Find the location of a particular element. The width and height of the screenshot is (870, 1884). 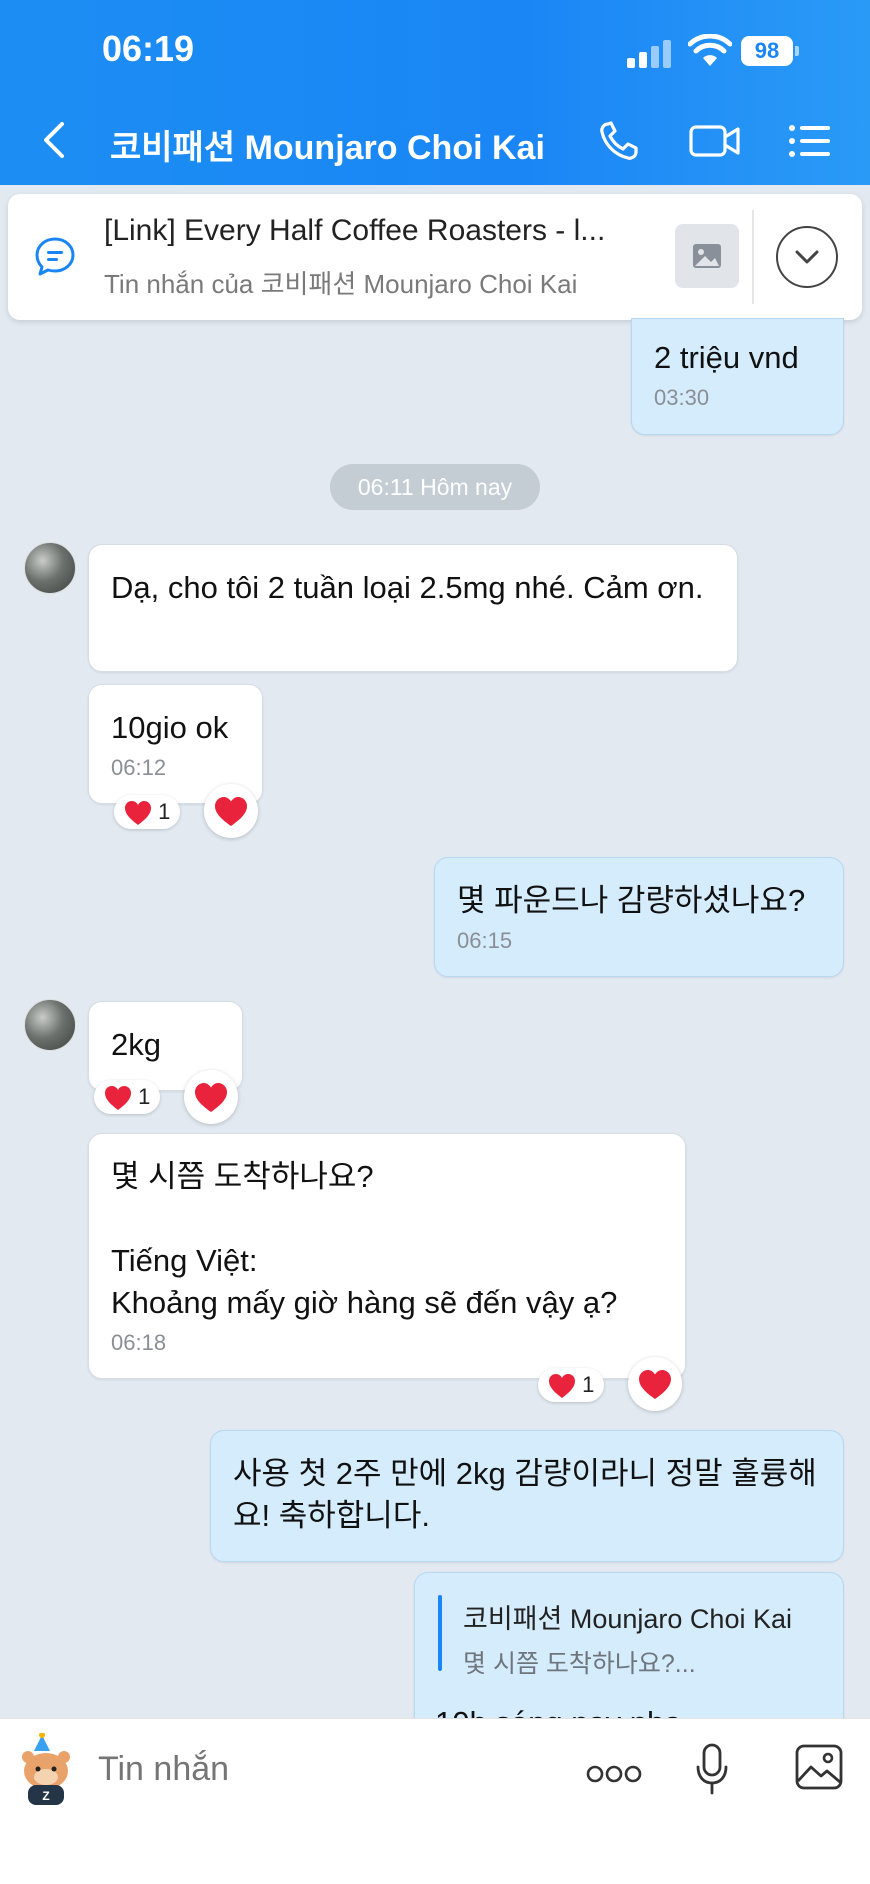

gallery-icon is located at coordinates (819, 1767).